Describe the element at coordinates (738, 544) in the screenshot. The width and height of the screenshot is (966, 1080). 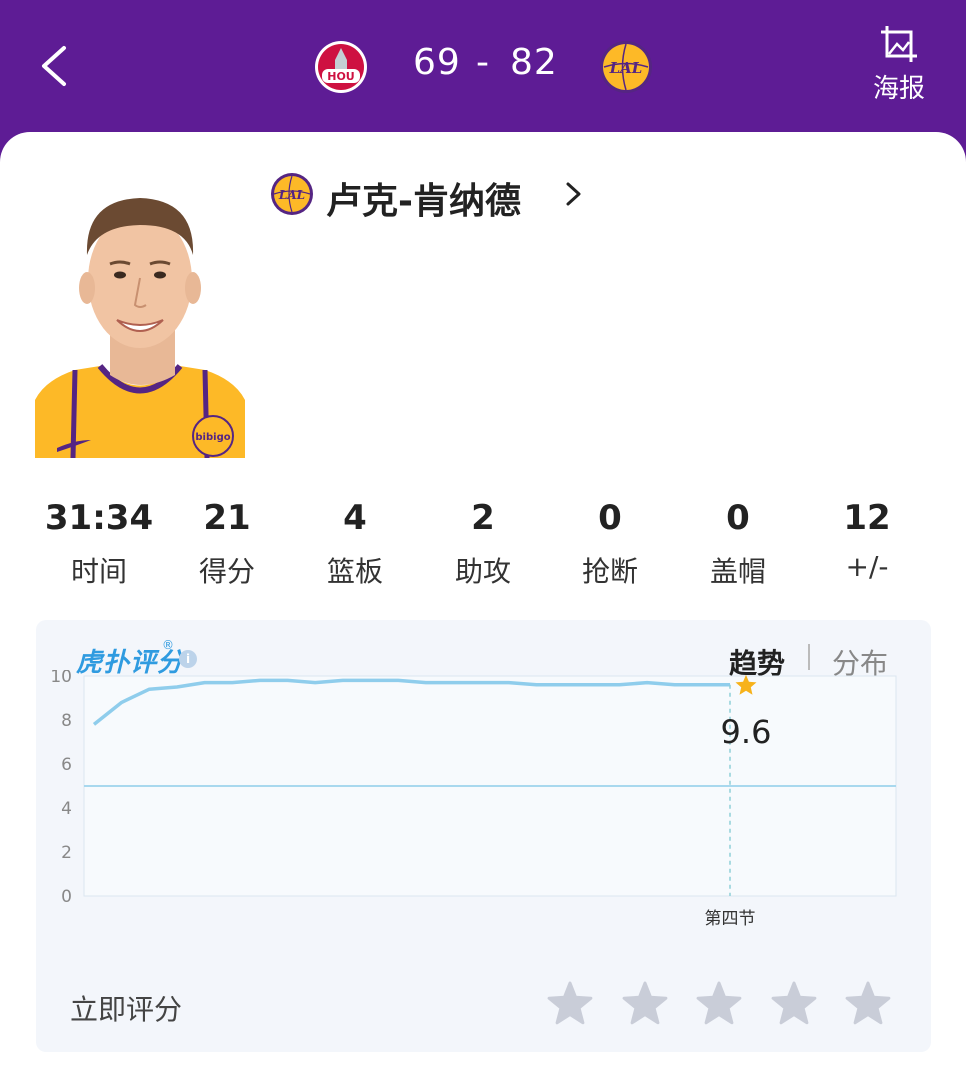
I see `stat-blocks: 0 盖帽` at that location.